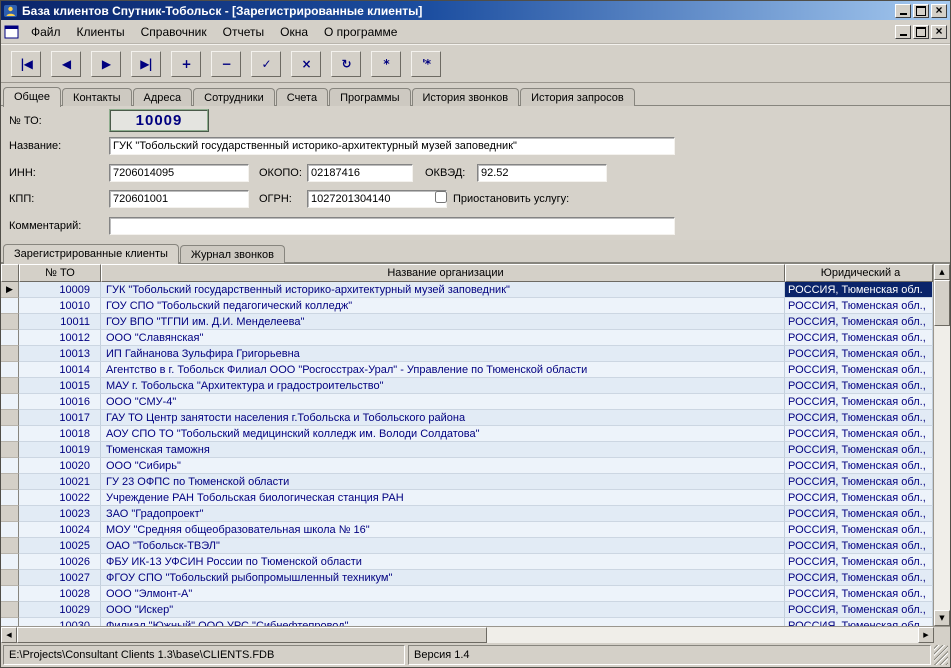 Image resolution: width=951 pixels, height=668 pixels. Describe the element at coordinates (903, 14) in the screenshot. I see `minimize-icon` at that location.